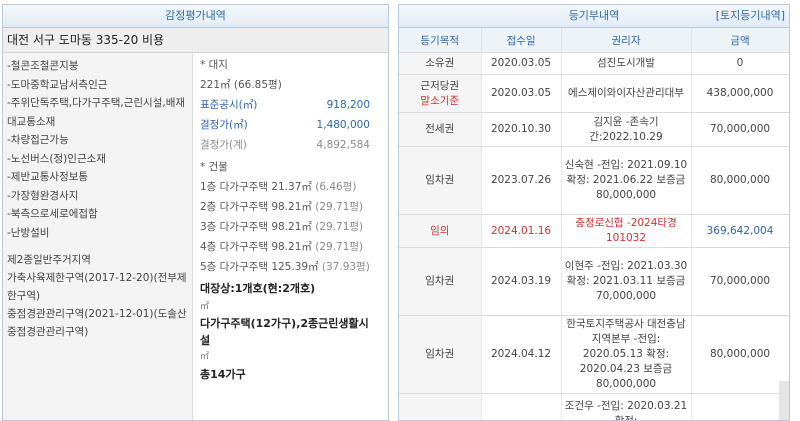 This screenshot has height=421, width=800. I want to click on feature-item: -제반교통사정보통, so click(99, 177).